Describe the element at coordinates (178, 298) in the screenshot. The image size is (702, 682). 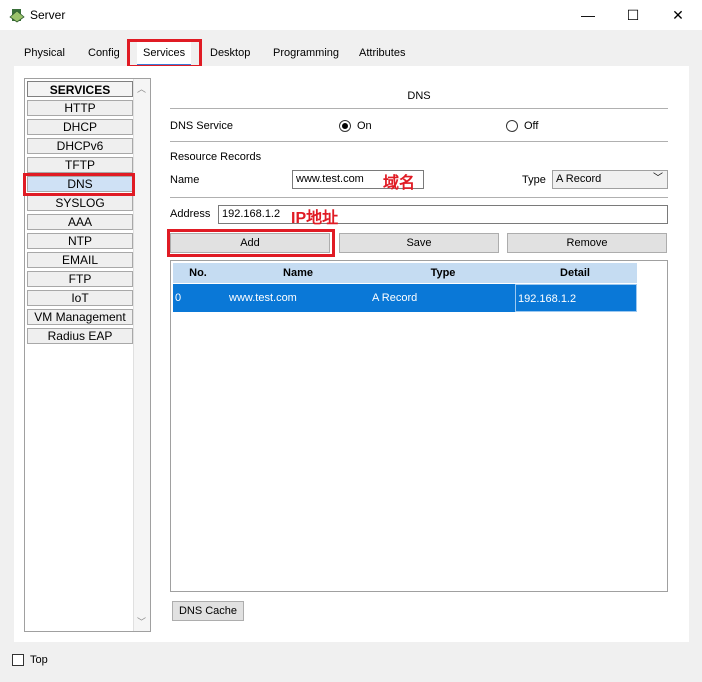
I see `cell-no: 0` at that location.